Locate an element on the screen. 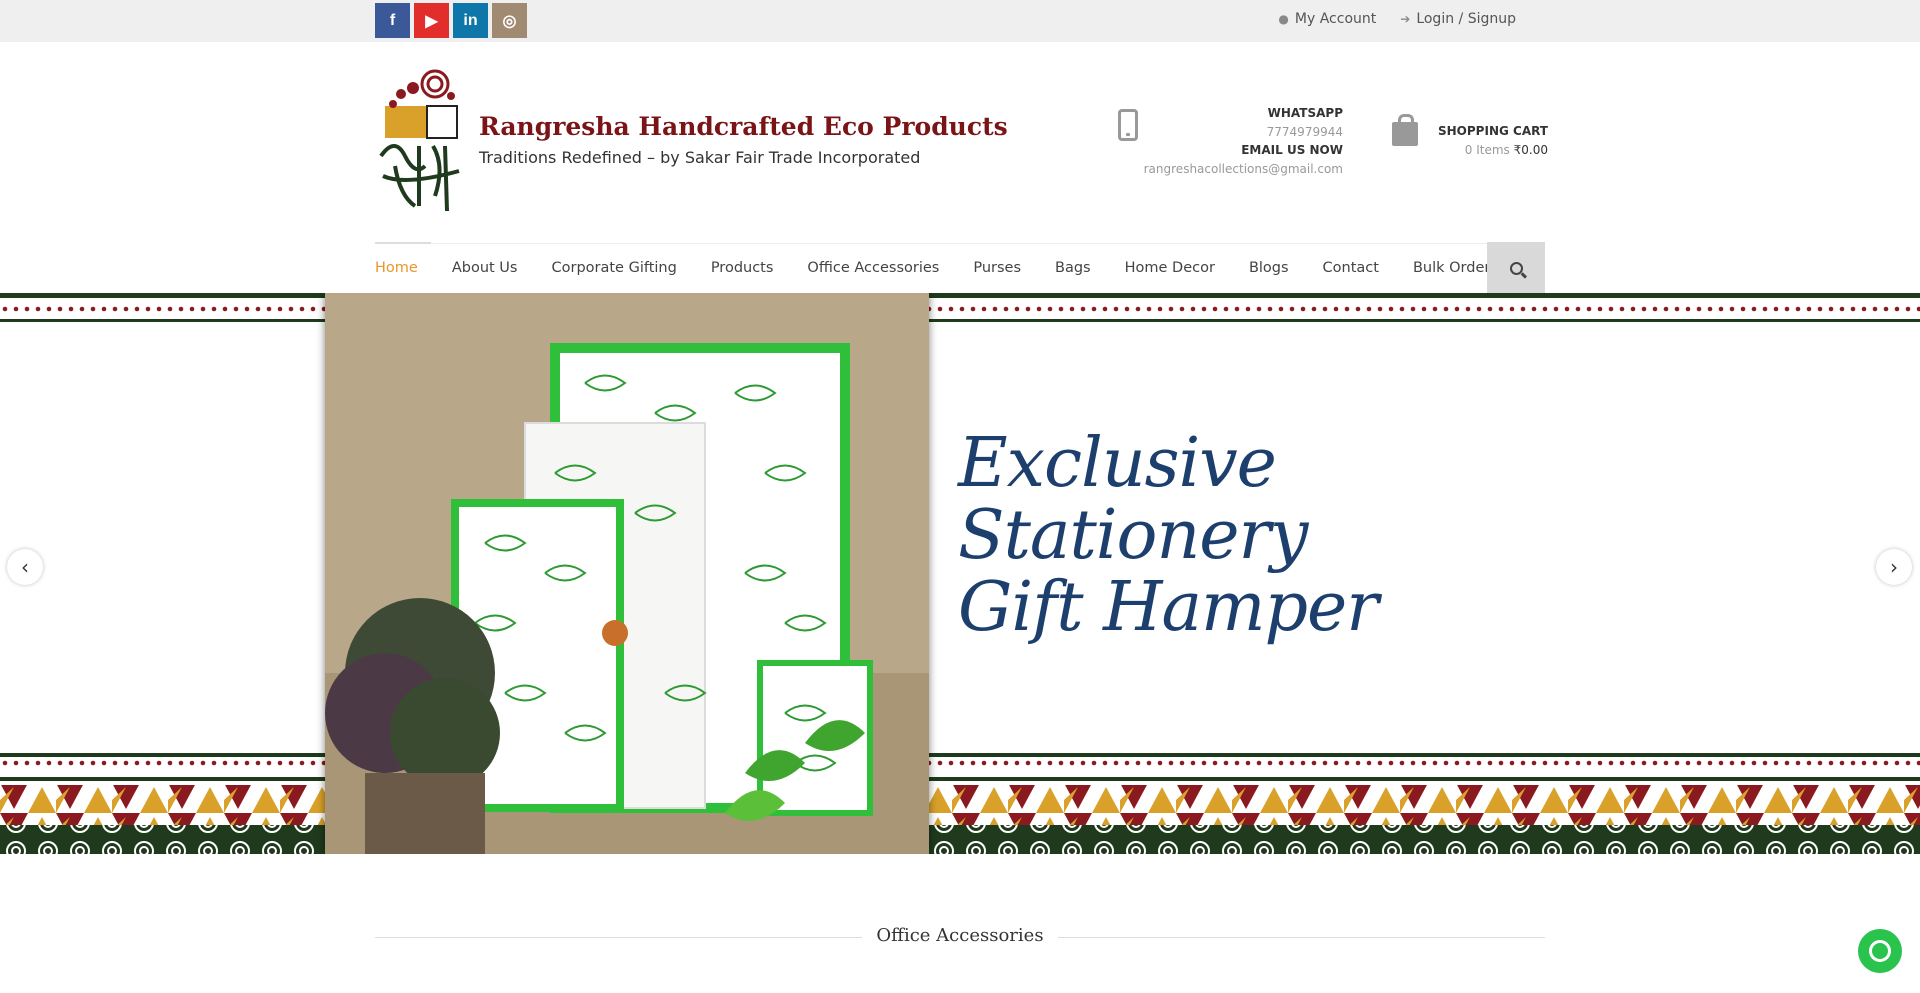  slider-next-button: › is located at coordinates (1894, 567).